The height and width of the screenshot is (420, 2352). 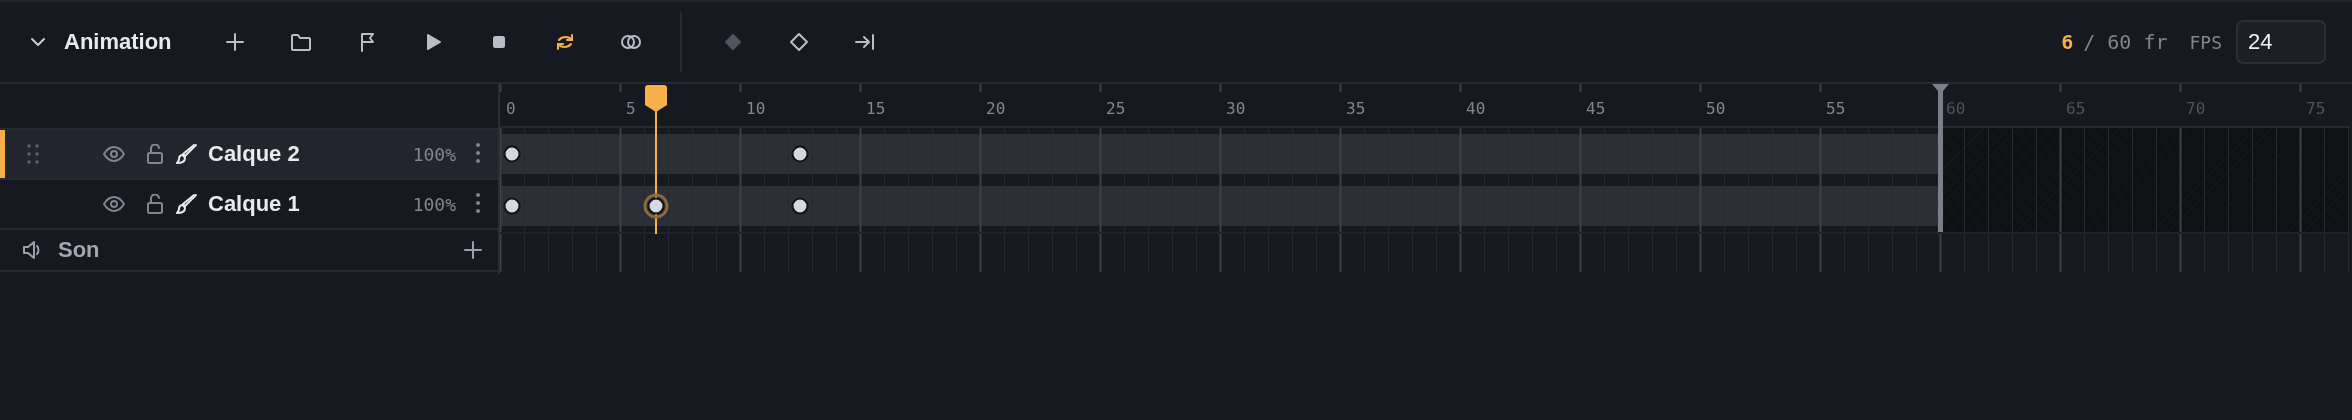 I want to click on panel-title: Animation, so click(x=118, y=42).